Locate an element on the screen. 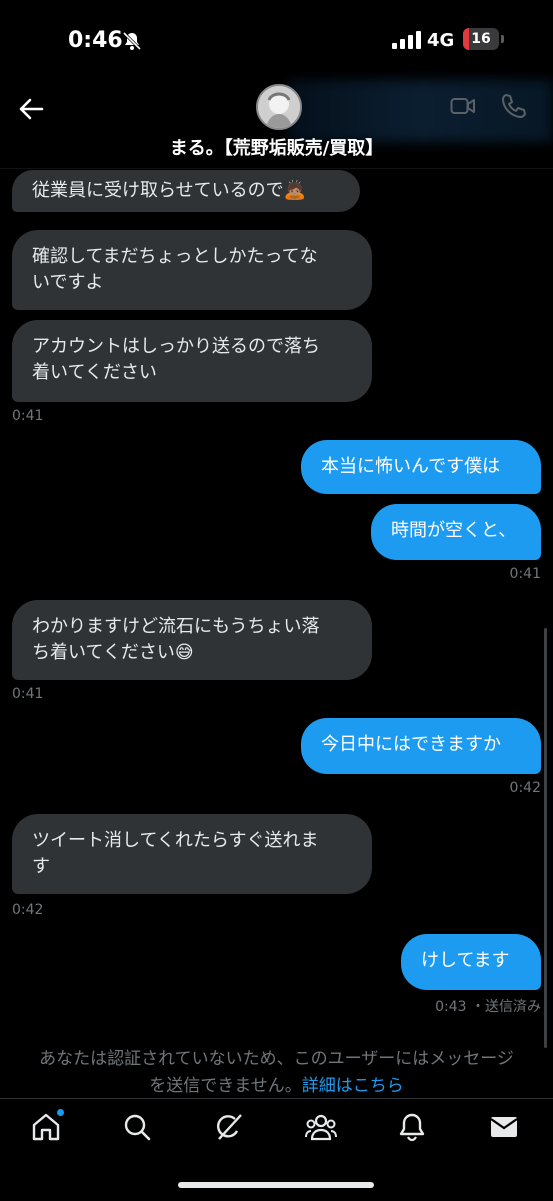  message-bubble-incoming: ツイート消してくれたらすぐ送れま す is located at coordinates (192, 854).